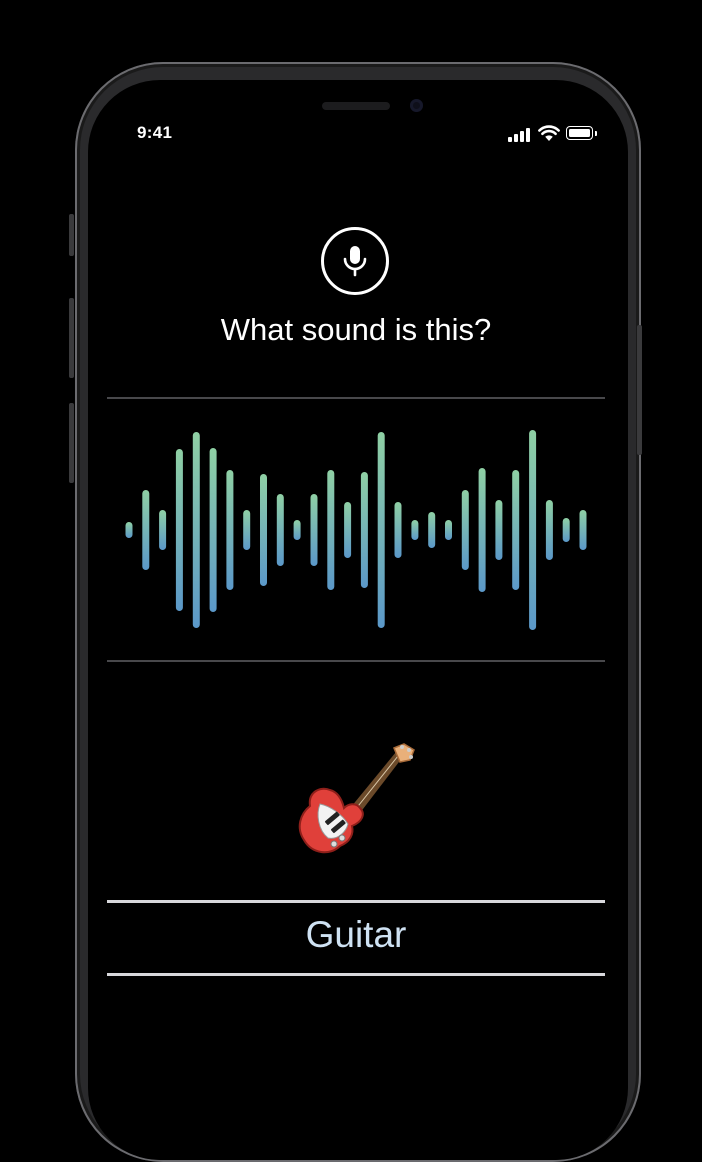 The image size is (702, 1162). Describe the element at coordinates (581, 133) in the screenshot. I see `battery-icon` at that location.